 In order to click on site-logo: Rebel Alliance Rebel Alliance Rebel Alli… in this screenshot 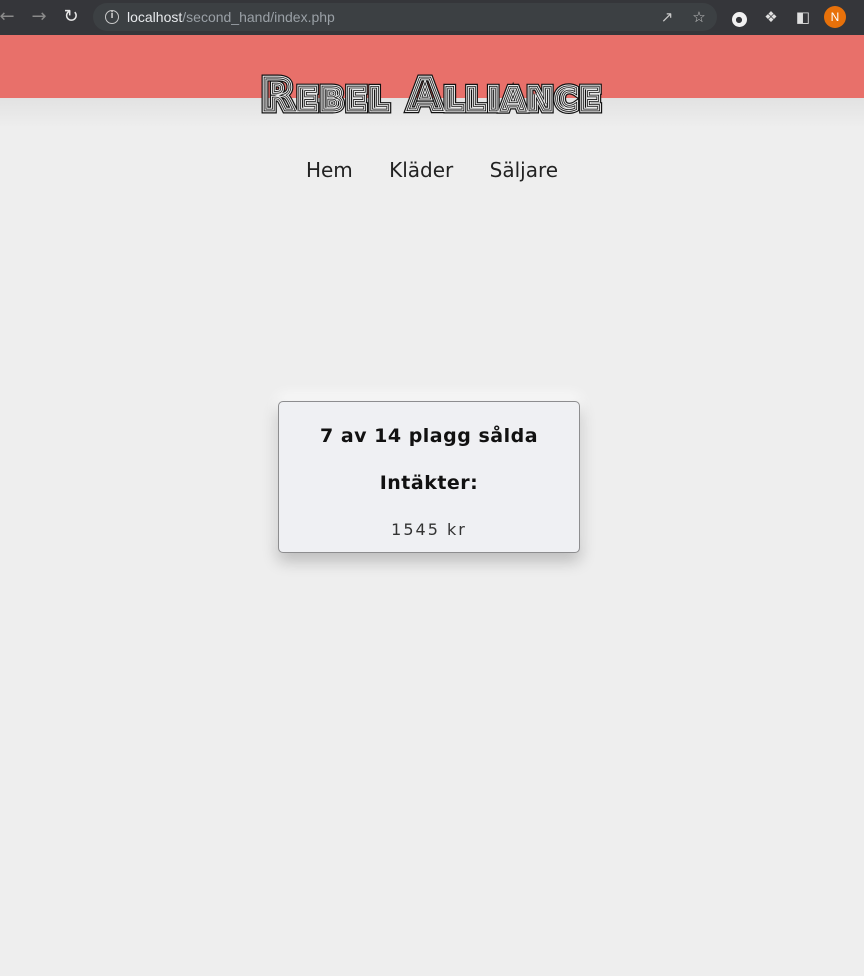, I will do `click(432, 93)`.